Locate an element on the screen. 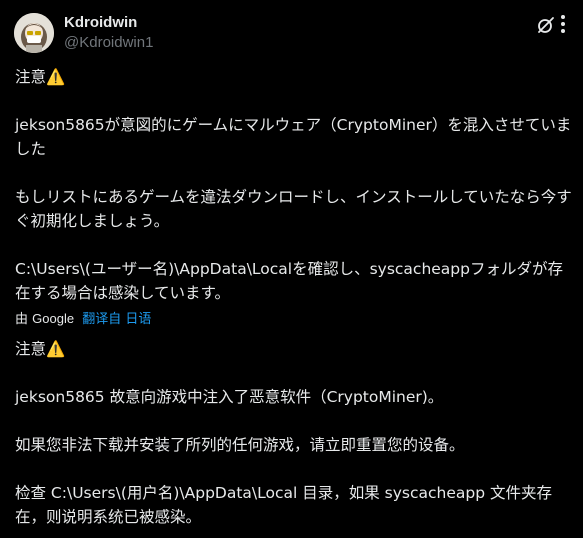 The height and width of the screenshot is (538, 583). translated-from-link: 翻译自 日语 is located at coordinates (116, 319).